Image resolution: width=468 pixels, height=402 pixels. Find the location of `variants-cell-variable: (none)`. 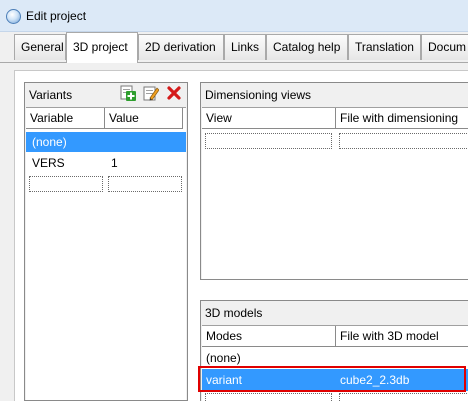

variants-cell-variable: (none) is located at coordinates (49, 142).